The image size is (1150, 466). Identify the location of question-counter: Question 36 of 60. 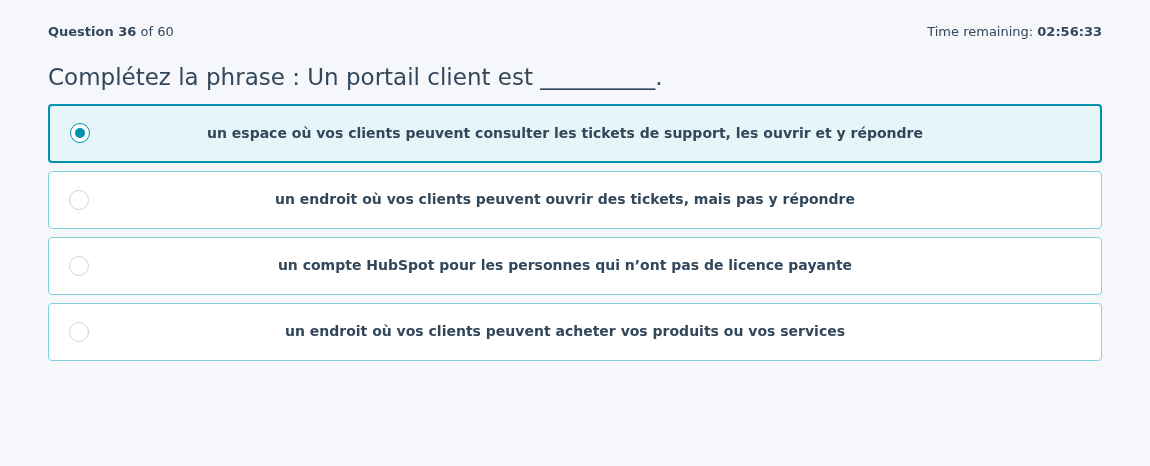
(111, 32).